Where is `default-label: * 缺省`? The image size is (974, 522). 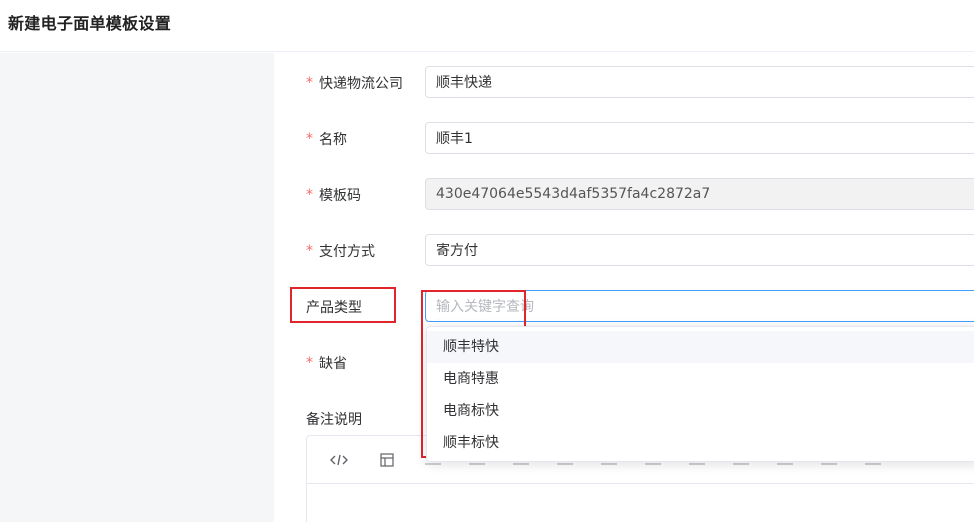 default-label: * 缺省 is located at coordinates (326, 363).